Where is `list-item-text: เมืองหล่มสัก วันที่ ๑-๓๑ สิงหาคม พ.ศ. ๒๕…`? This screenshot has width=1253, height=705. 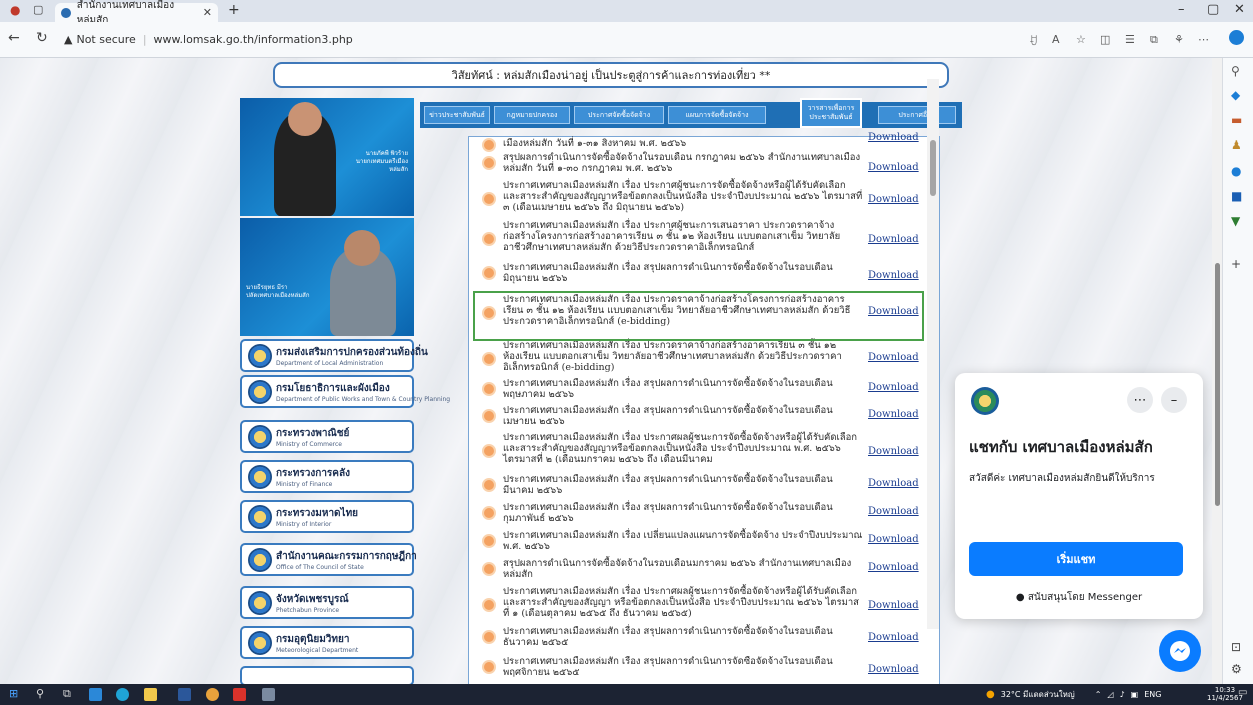
list-item-text: เมืองหล่มสัก วันที่ ๑-๓๑ สิงหาคม พ.ศ. ๒๕… is located at coordinates (595, 143).